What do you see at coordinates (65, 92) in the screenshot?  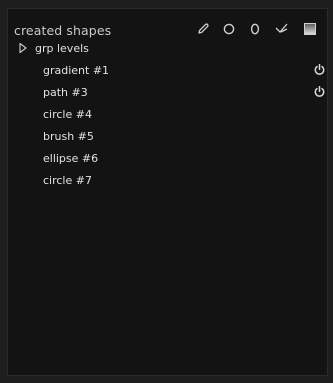 I see `list-item-label: path #3` at bounding box center [65, 92].